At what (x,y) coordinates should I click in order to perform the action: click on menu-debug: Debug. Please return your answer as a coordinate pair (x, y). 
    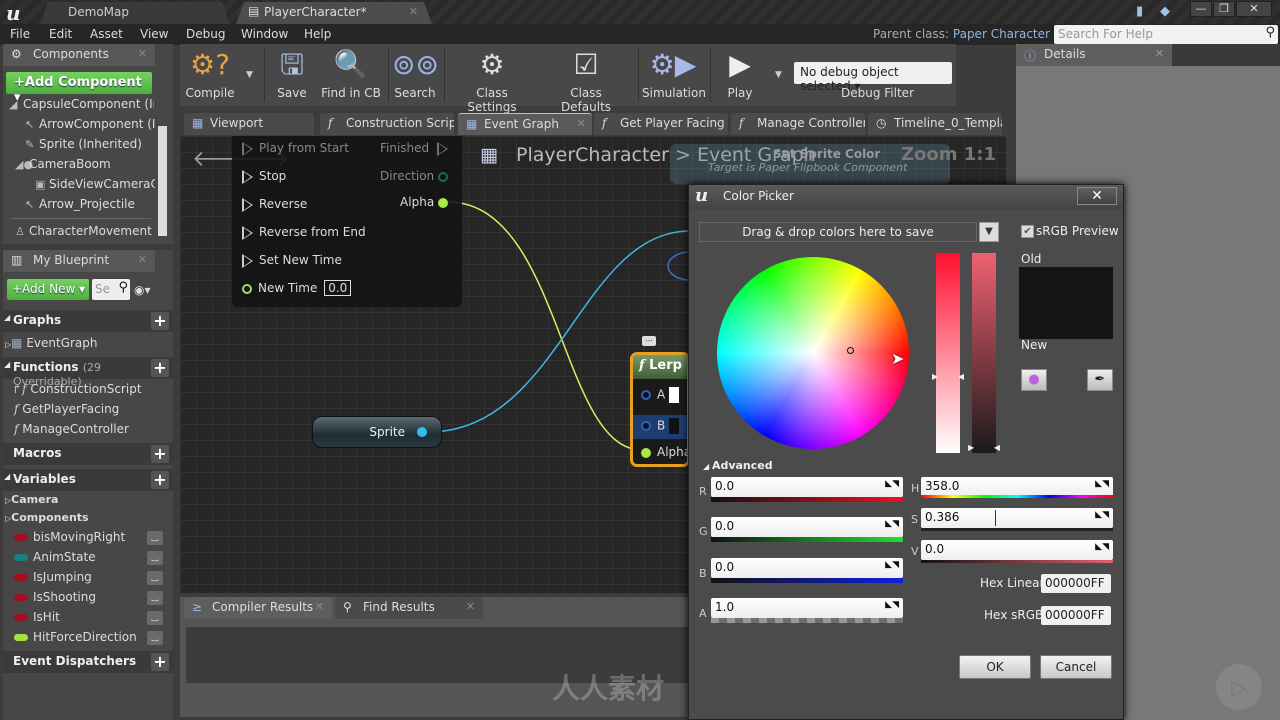
    Looking at the image, I should click on (205, 34).